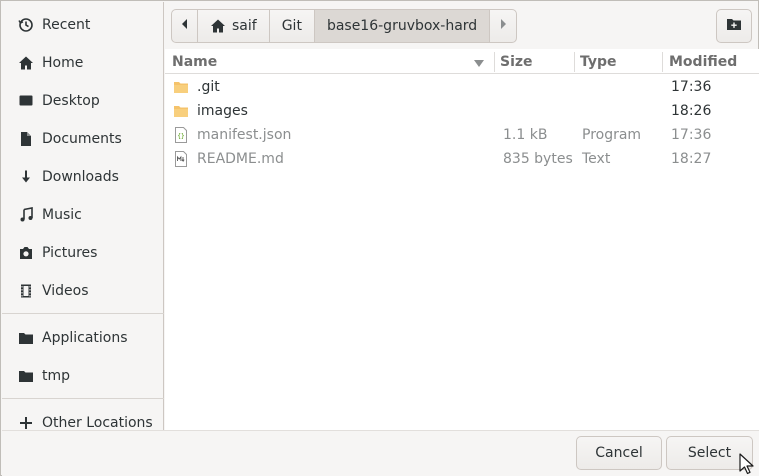  What do you see at coordinates (244, 26) in the screenshot?
I see `path-crumb-label: saif` at bounding box center [244, 26].